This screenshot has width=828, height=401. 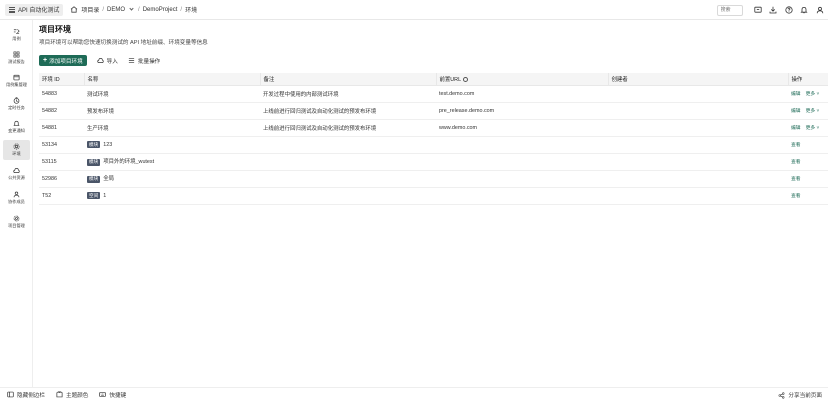 I want to click on share-page-button: 分享当前页面, so click(x=800, y=394).